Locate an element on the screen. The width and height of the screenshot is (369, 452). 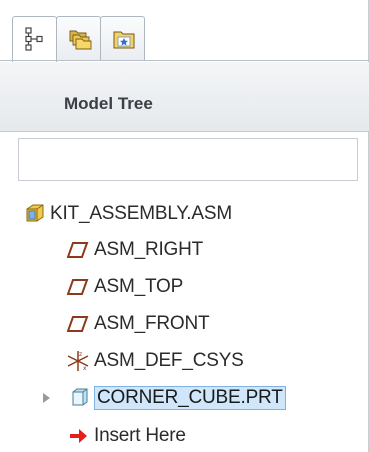
favorites-tab is located at coordinates (122, 38).